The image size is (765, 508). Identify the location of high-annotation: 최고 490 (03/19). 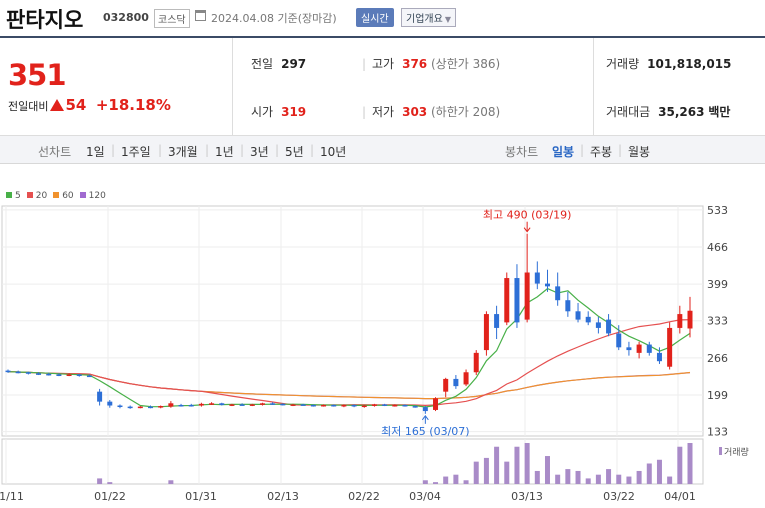
(527, 215).